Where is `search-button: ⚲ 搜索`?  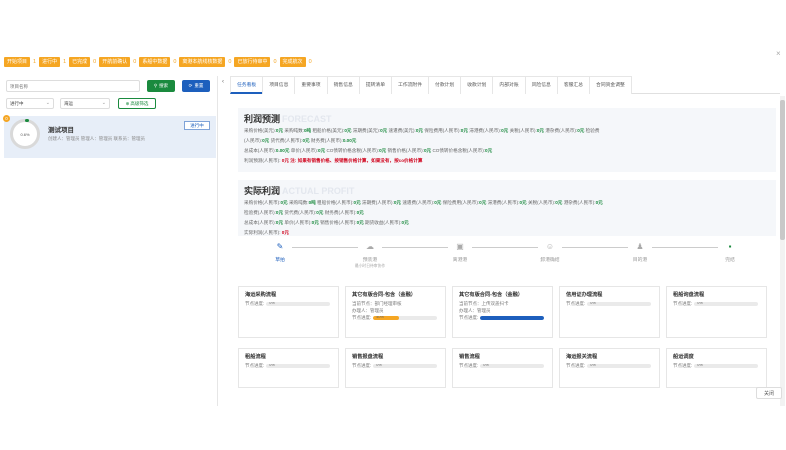
search-button: ⚲ 搜索 is located at coordinates (161, 86).